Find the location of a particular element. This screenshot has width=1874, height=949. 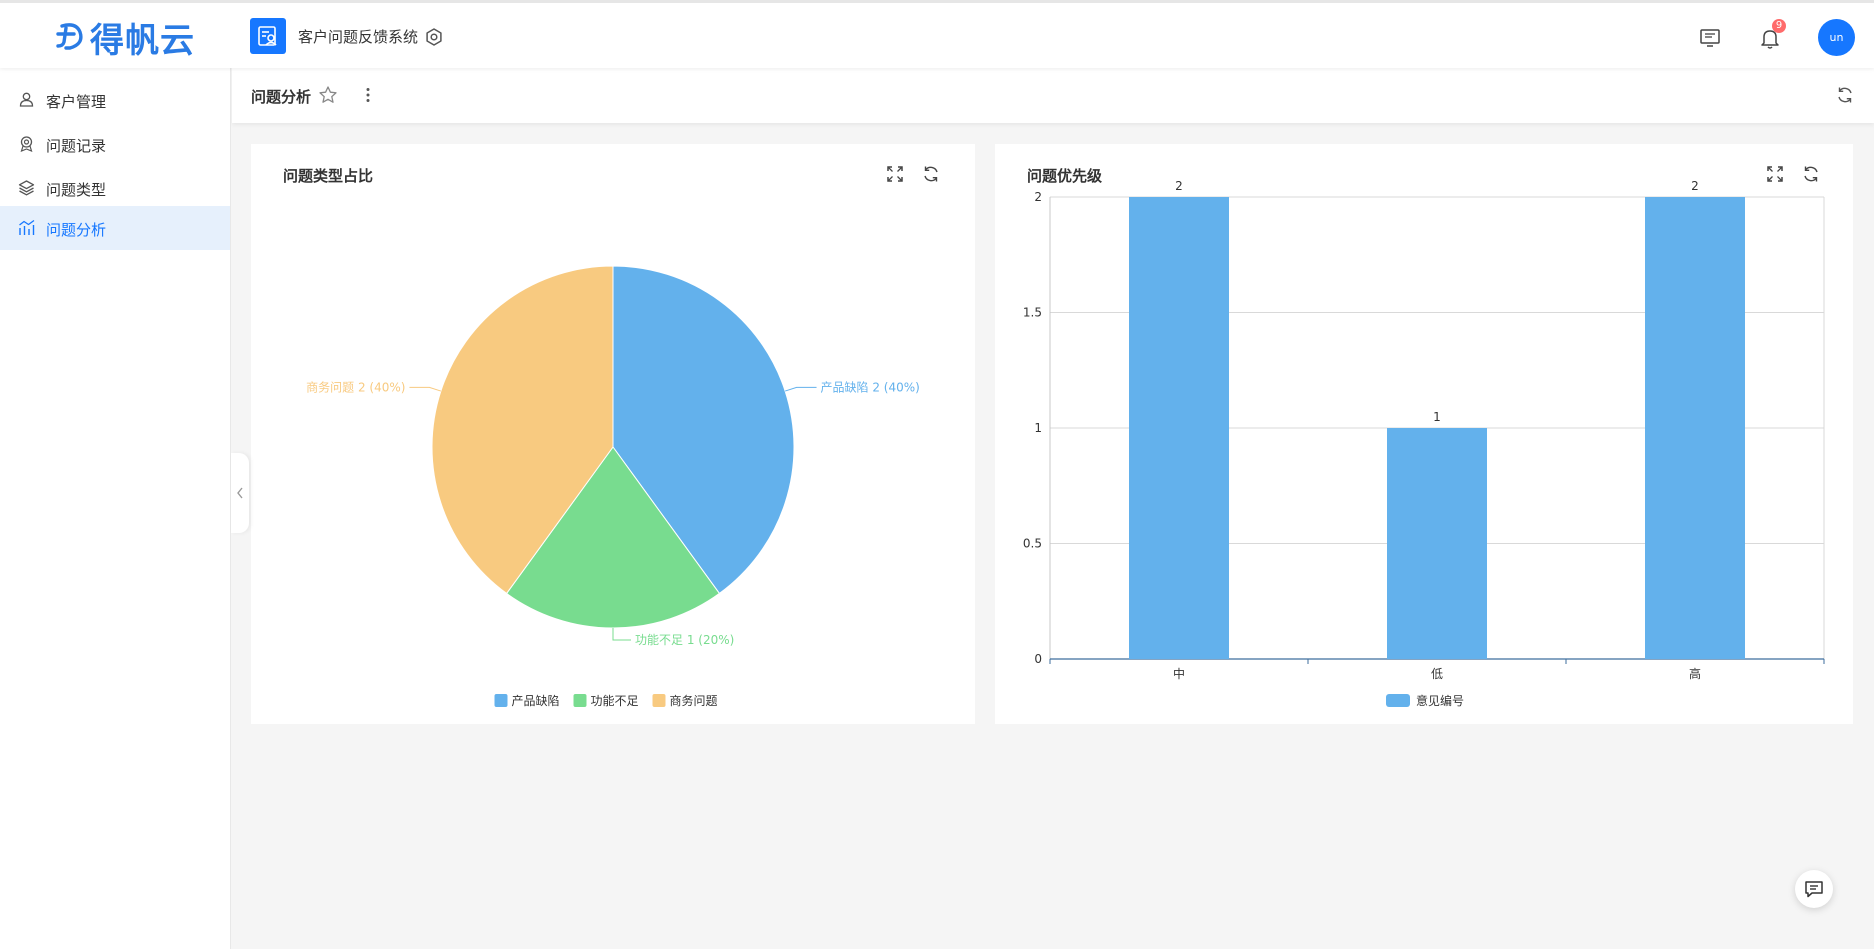

y-tick-label: 1.5 is located at coordinates (1032, 313).